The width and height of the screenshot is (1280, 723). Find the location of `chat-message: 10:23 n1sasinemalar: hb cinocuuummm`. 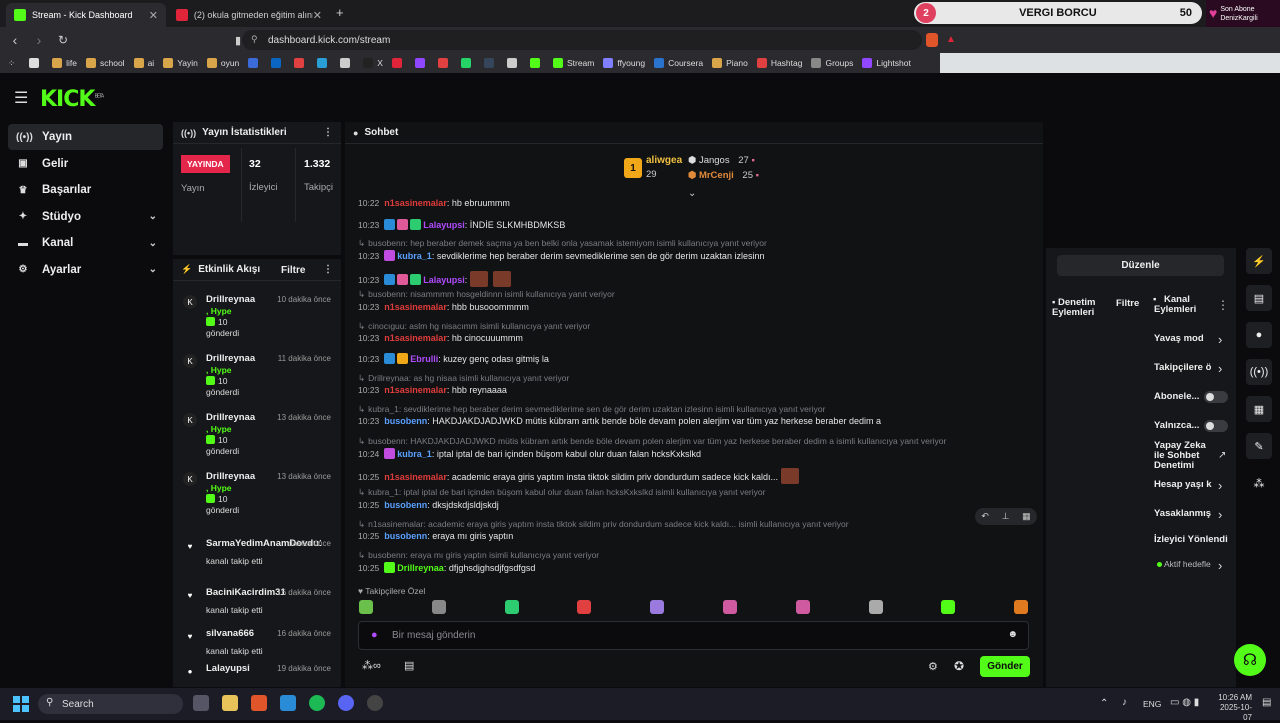

chat-message: 10:23 n1sasinemalar: hb cinocuuummm is located at coordinates (696, 338).